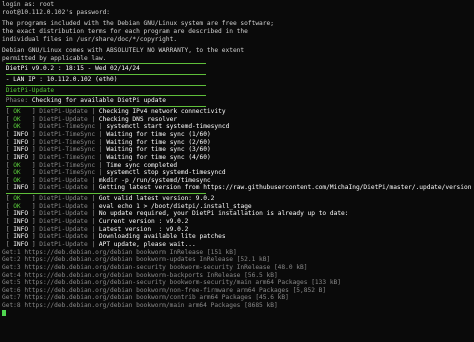 Image resolution: width=474 pixels, height=342 pixels. What do you see at coordinates (142, 165) in the screenshot?
I see `log-message: Time sync completed` at bounding box center [142, 165].